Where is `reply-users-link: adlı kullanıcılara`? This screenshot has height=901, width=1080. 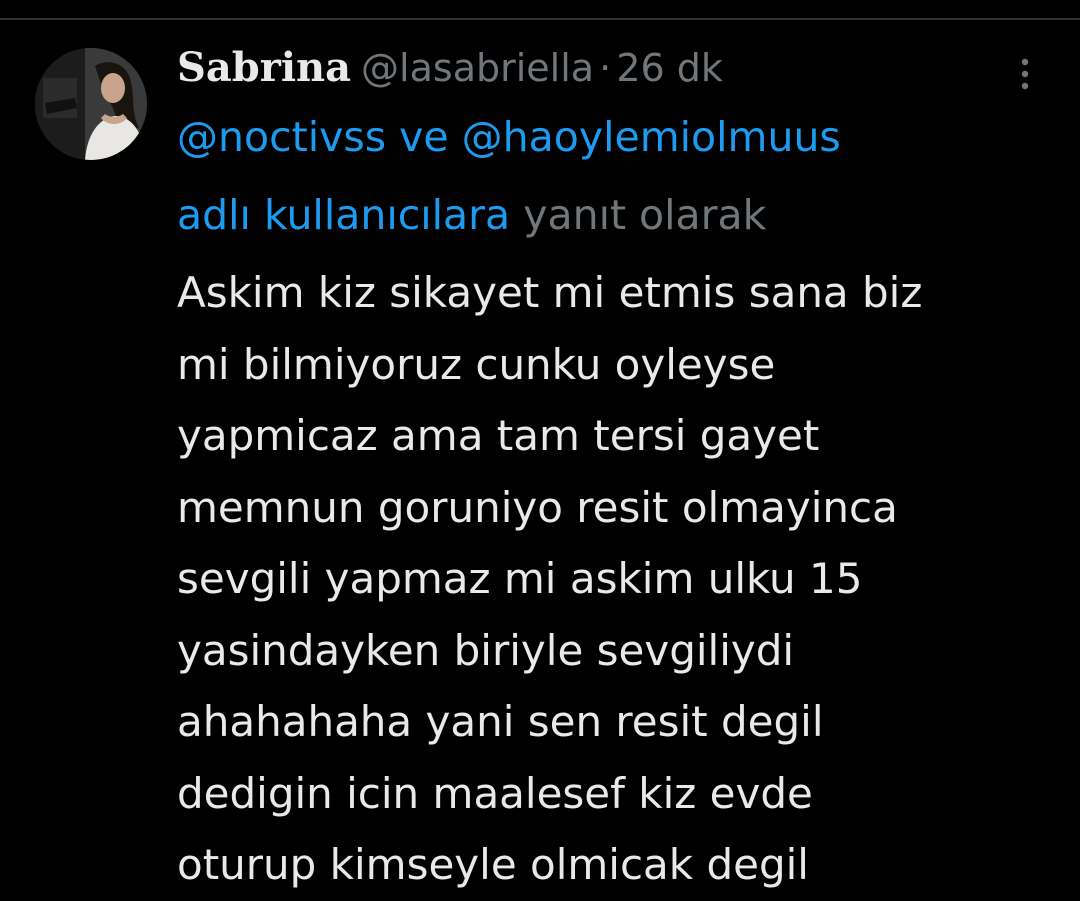 reply-users-link: adlı kullanıcılara is located at coordinates (343, 215).